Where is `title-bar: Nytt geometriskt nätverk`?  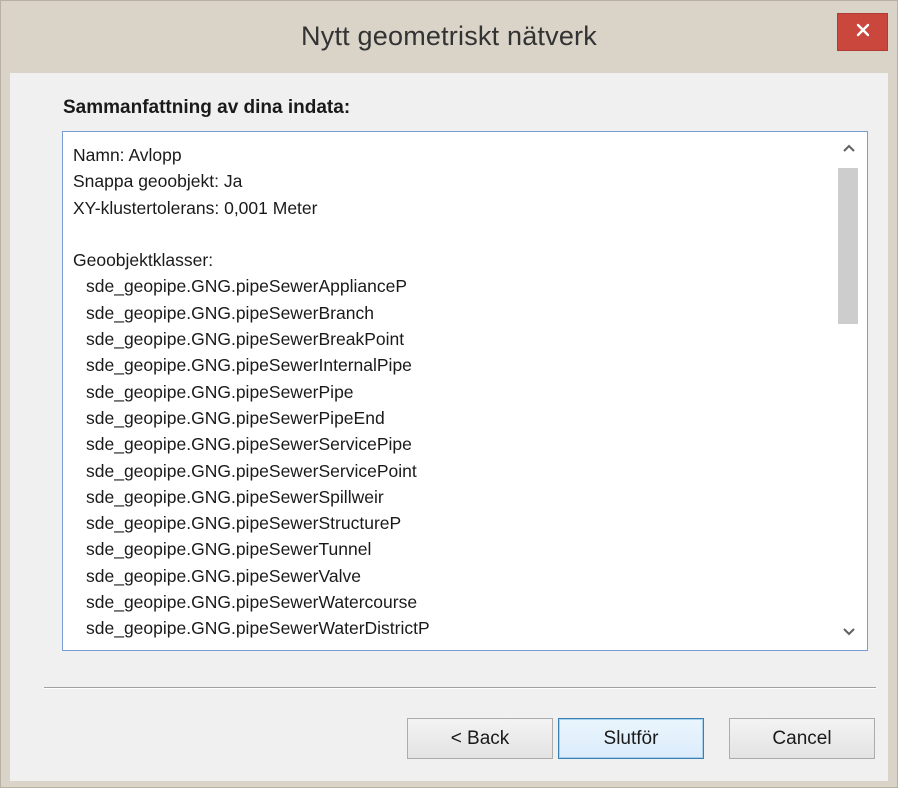 title-bar: Nytt geometriskt nätverk is located at coordinates (449, 40).